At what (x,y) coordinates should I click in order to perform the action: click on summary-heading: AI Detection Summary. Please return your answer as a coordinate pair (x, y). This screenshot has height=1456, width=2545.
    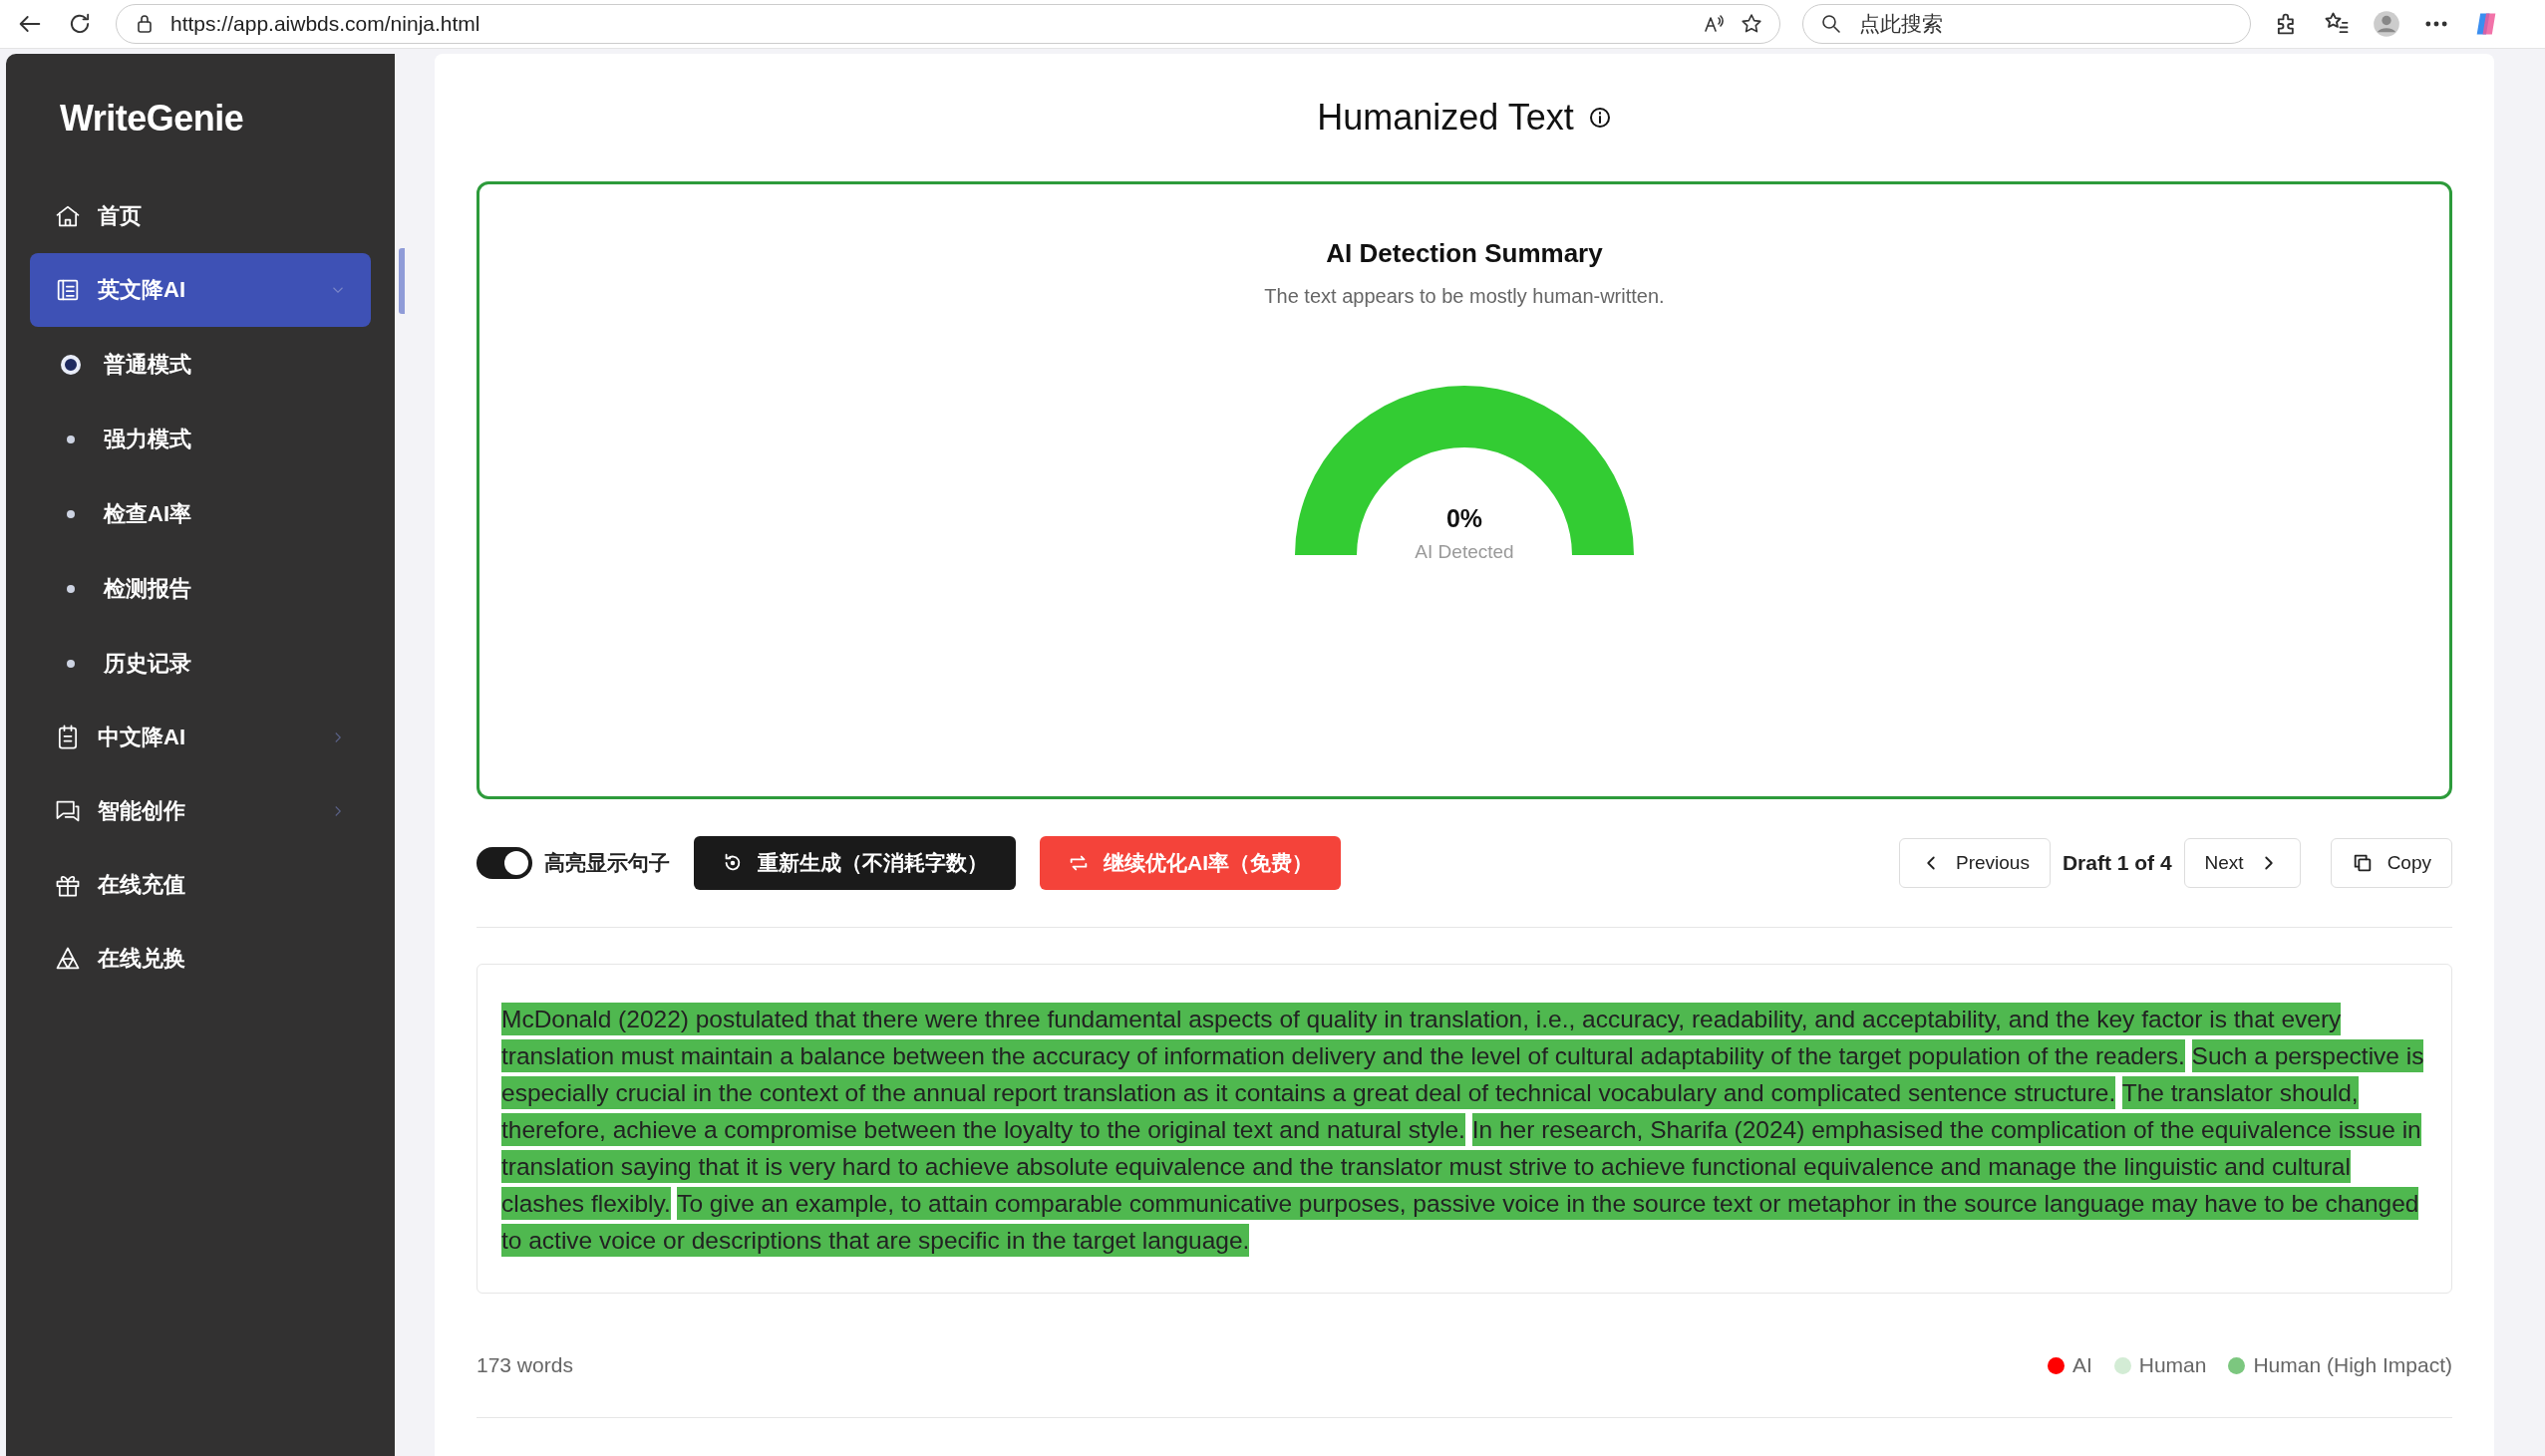
    Looking at the image, I should click on (1464, 254).